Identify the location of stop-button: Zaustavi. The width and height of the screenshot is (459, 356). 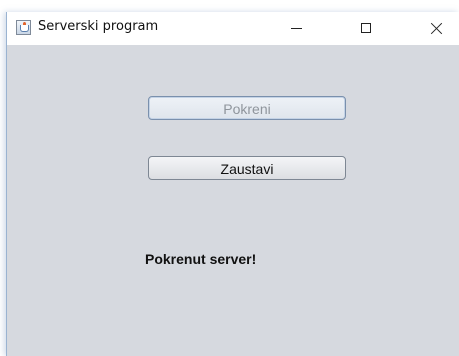
(247, 168).